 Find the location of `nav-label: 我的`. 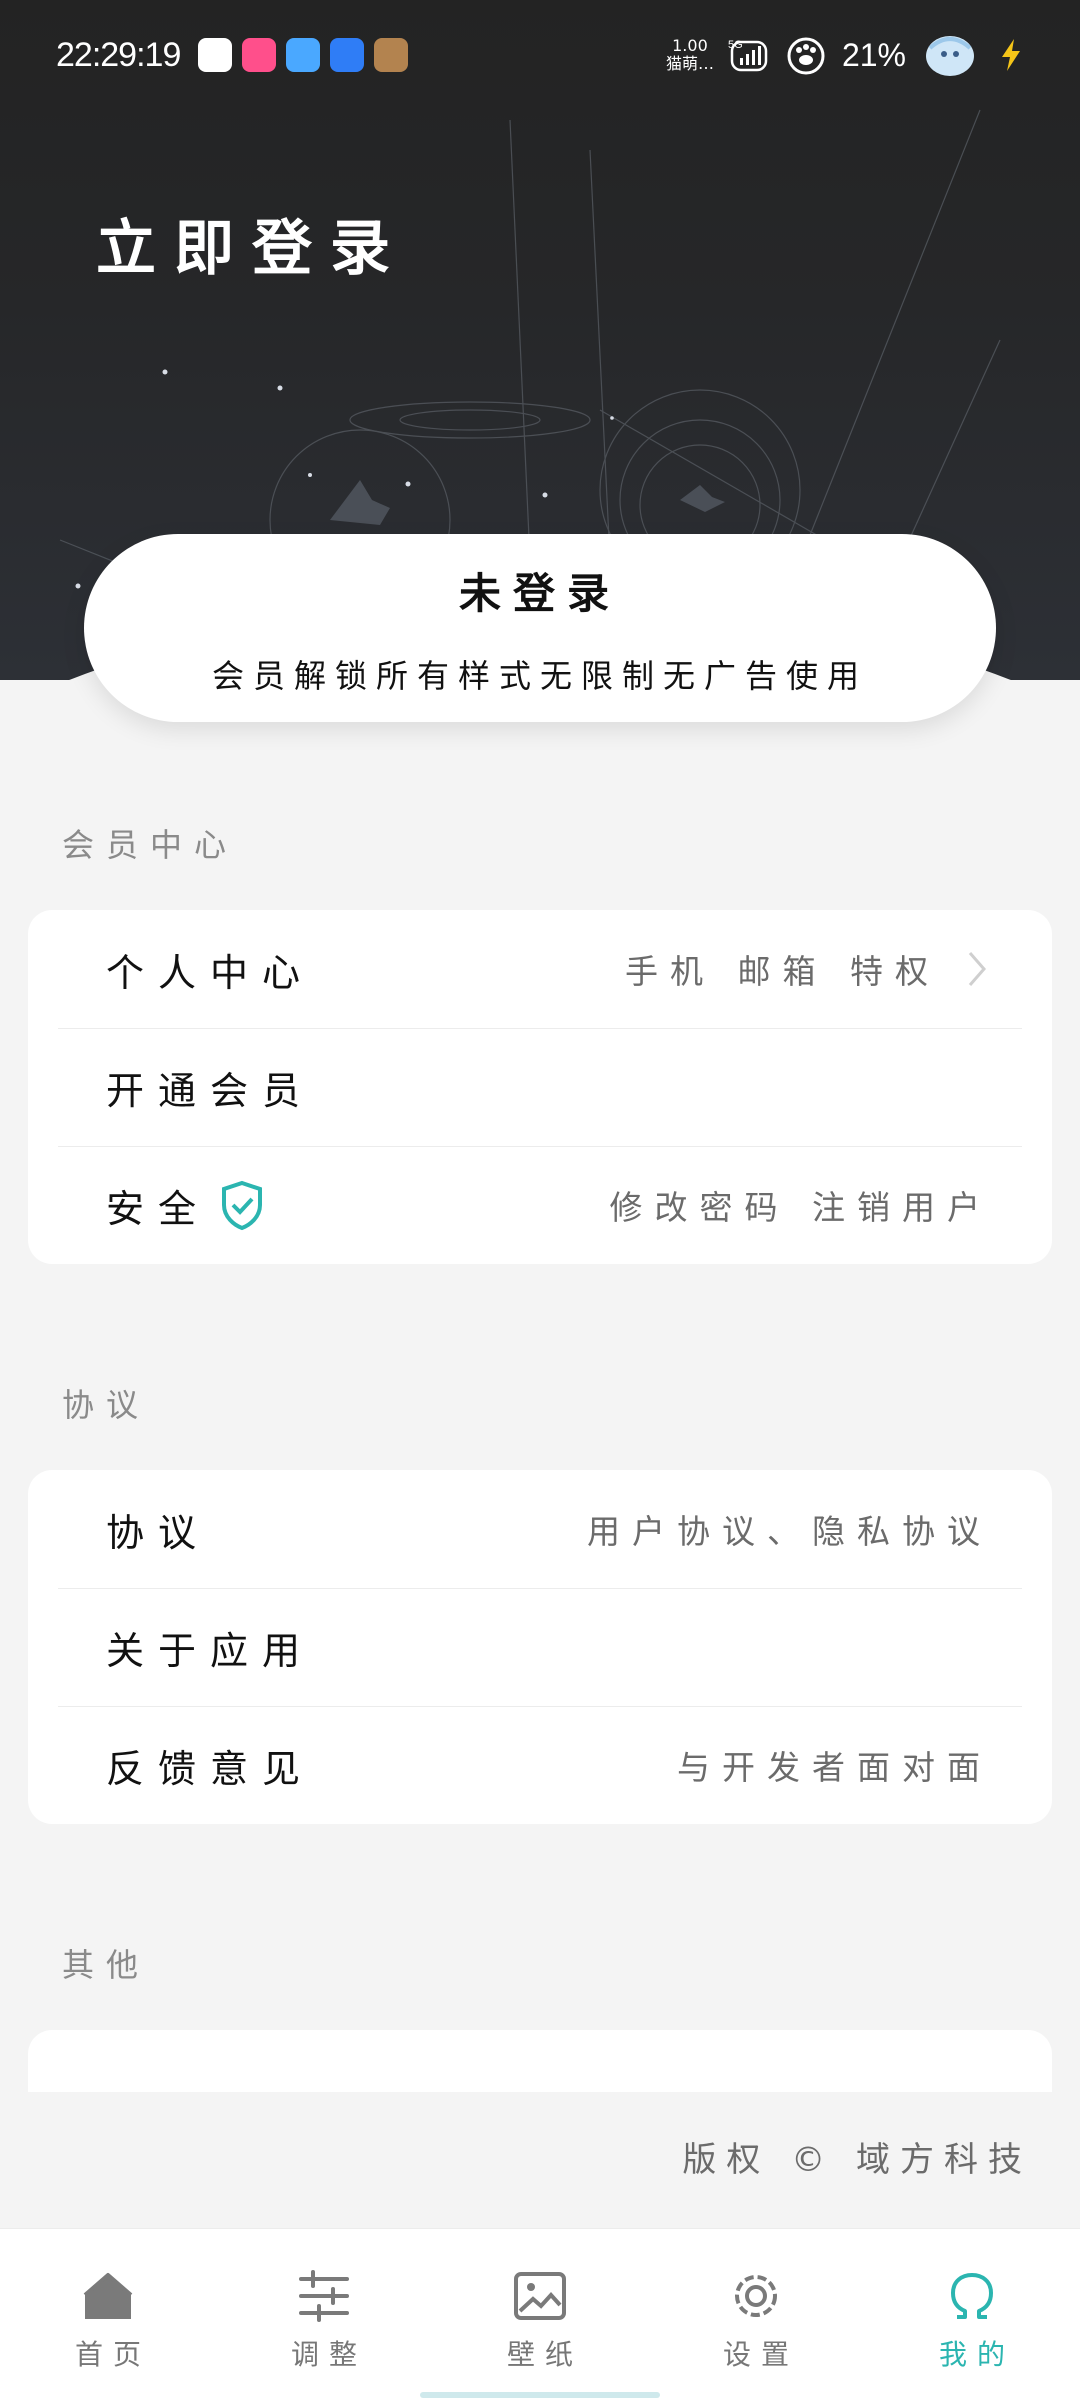

nav-label: 我的 is located at coordinates (976, 2354).